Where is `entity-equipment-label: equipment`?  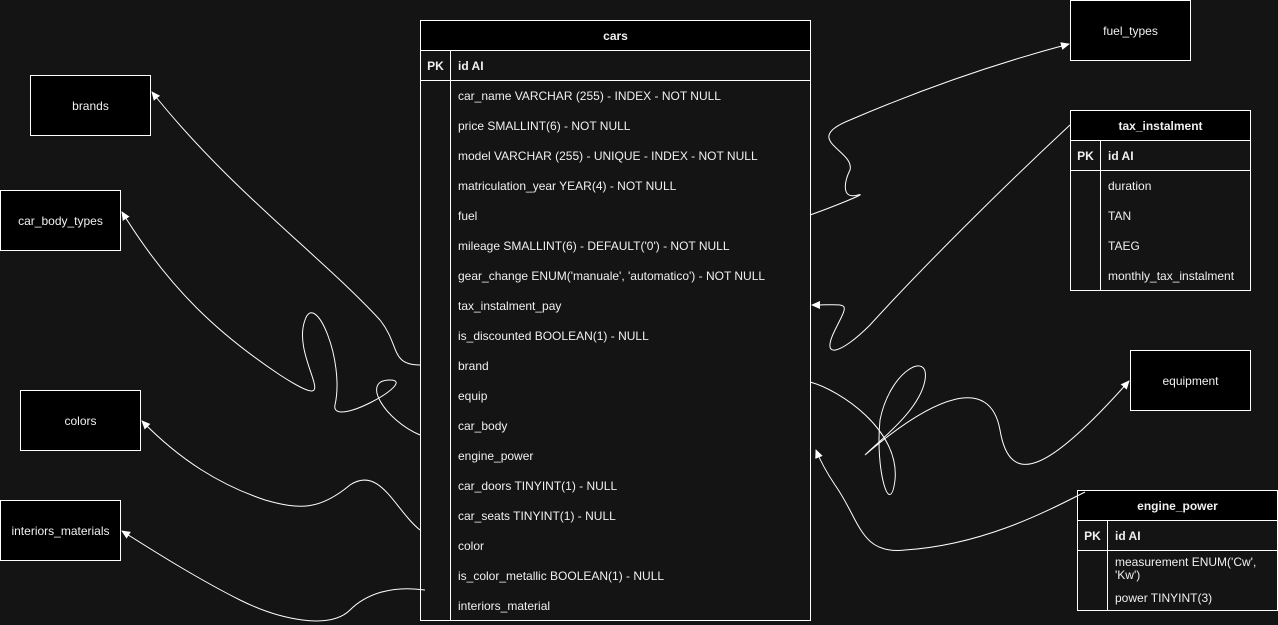
entity-equipment-label: equipment is located at coordinates (1190, 380).